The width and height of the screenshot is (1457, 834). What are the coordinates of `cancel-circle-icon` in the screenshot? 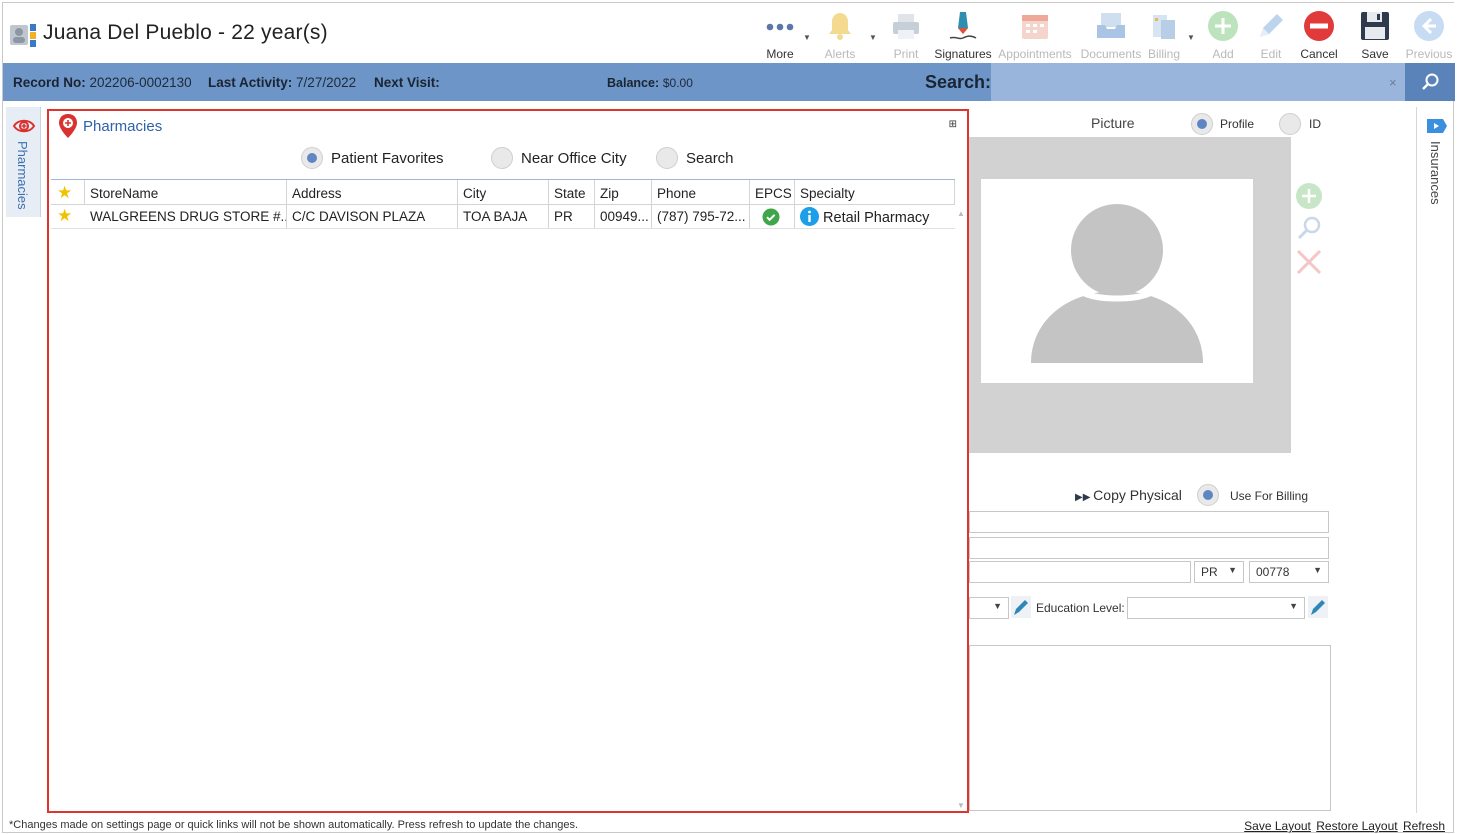 It's located at (1319, 26).